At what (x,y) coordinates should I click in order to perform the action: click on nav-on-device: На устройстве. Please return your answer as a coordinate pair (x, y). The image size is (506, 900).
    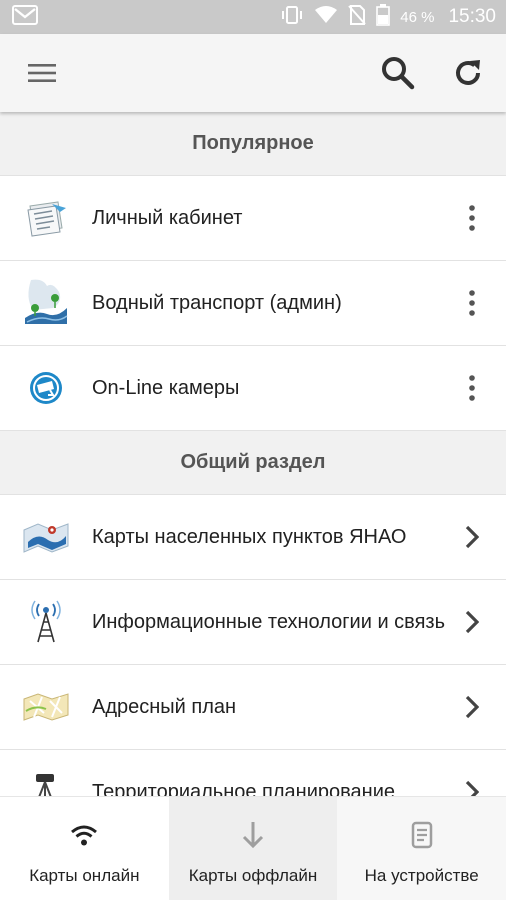
    Looking at the image, I should click on (421, 848).